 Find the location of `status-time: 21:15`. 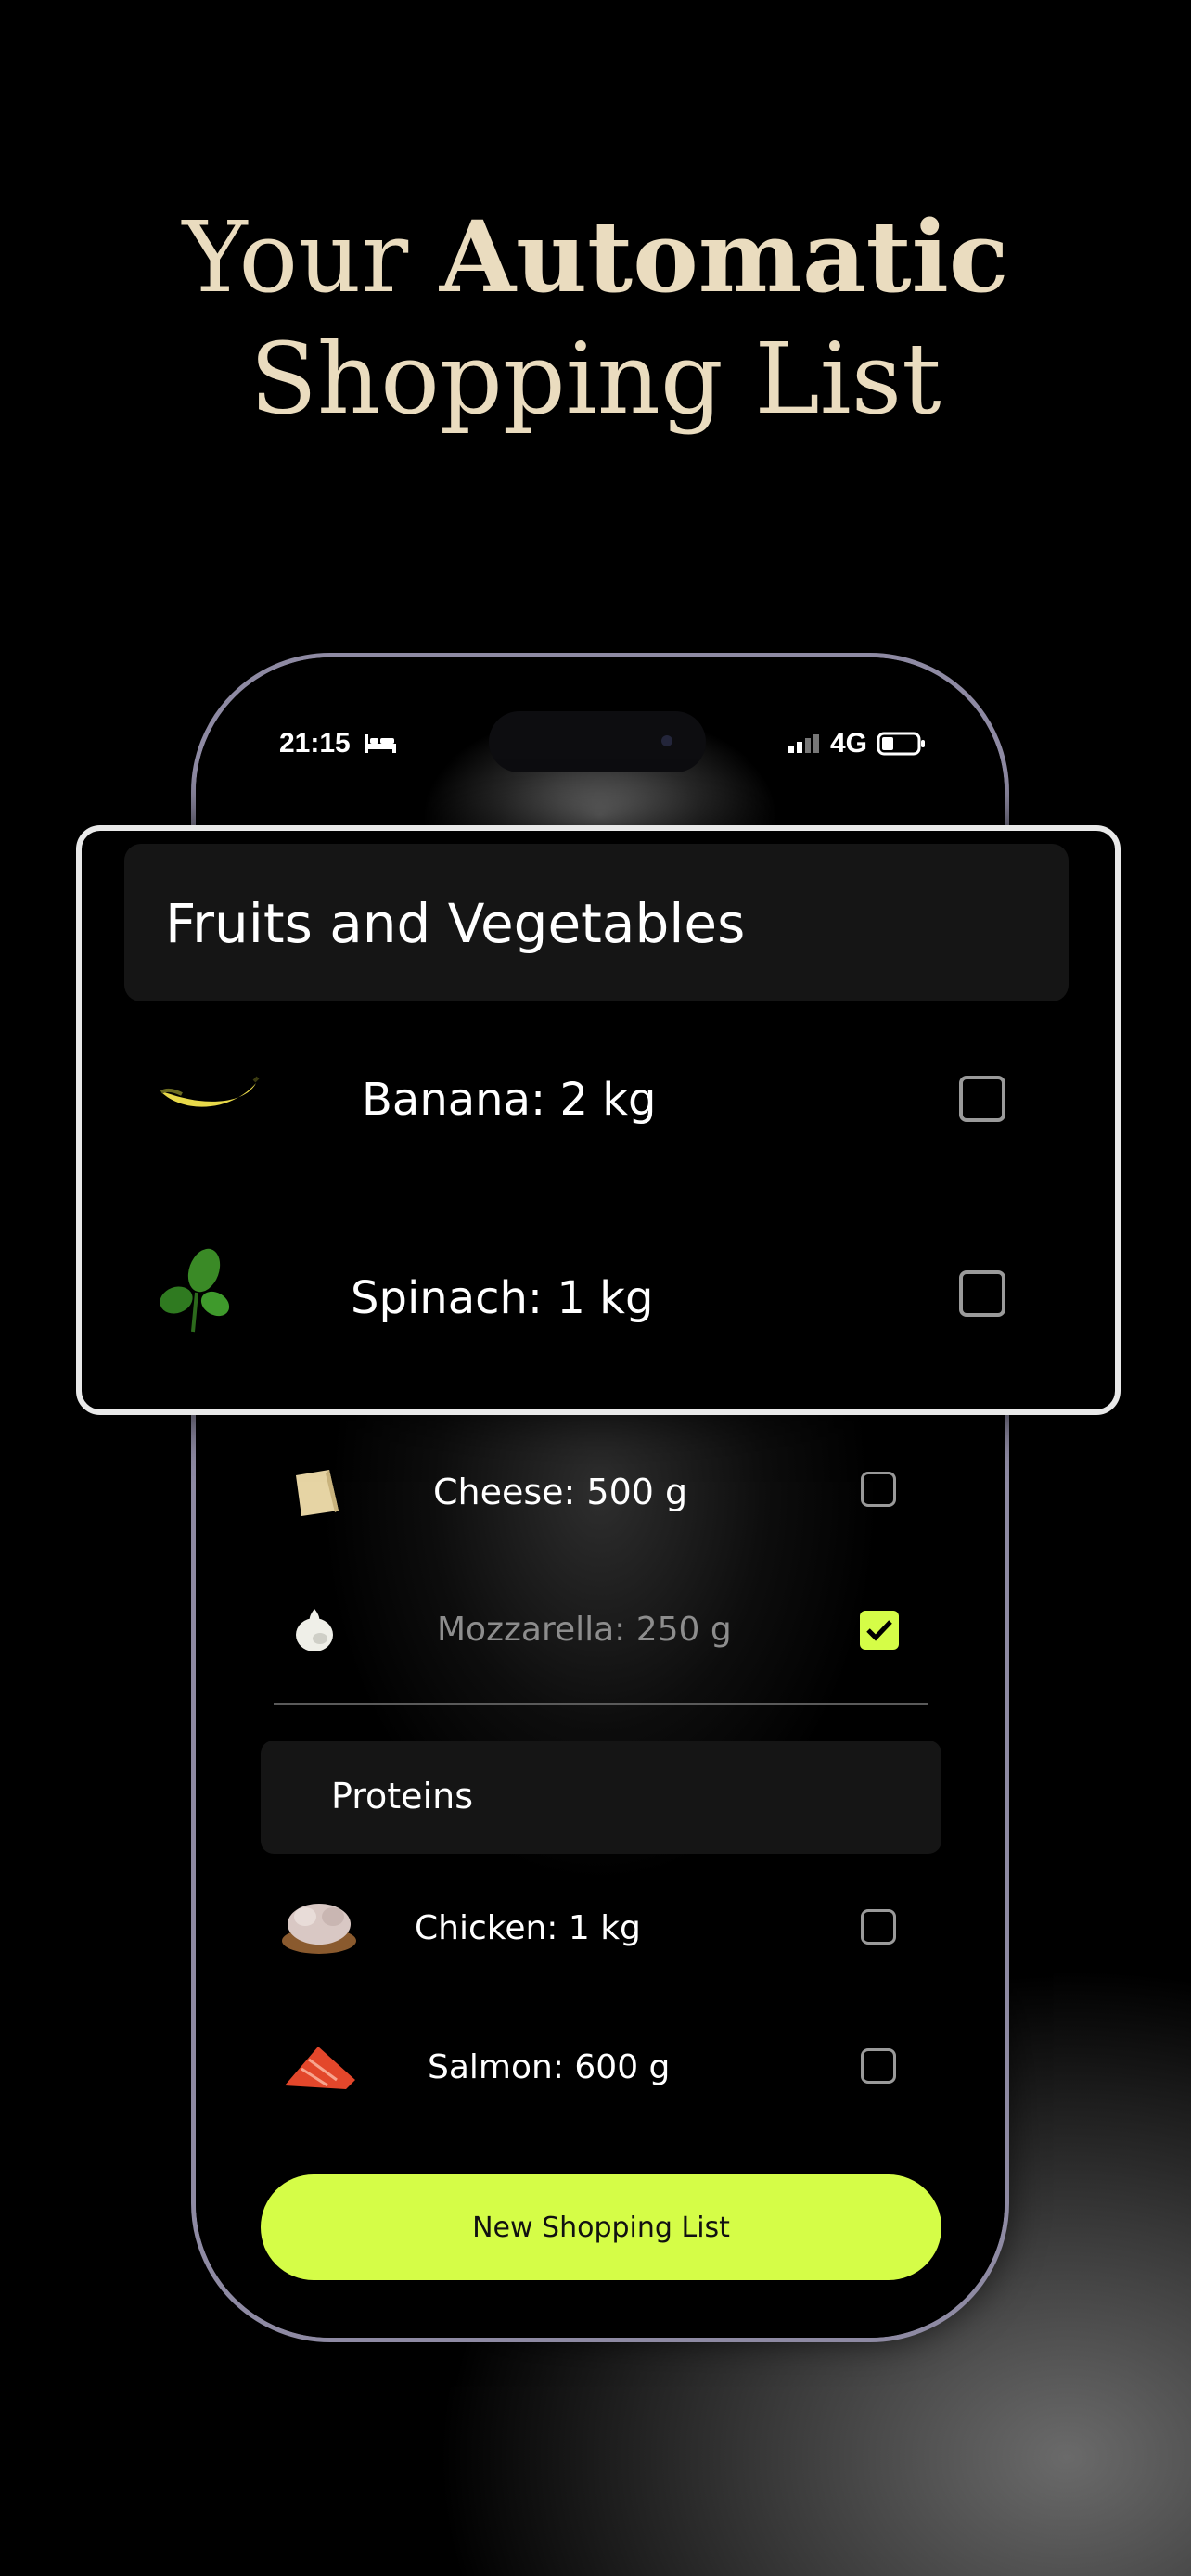

status-time: 21:15 is located at coordinates (338, 743).